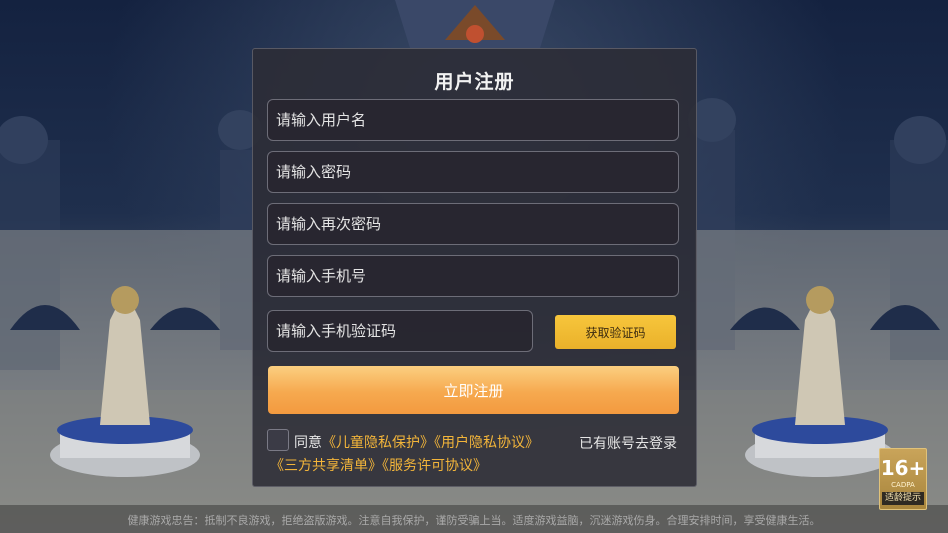 The height and width of the screenshot is (533, 948). Describe the element at coordinates (378, 443) in the screenshot. I see `child-privacy-link: 《儿童隐私保护》` at that location.